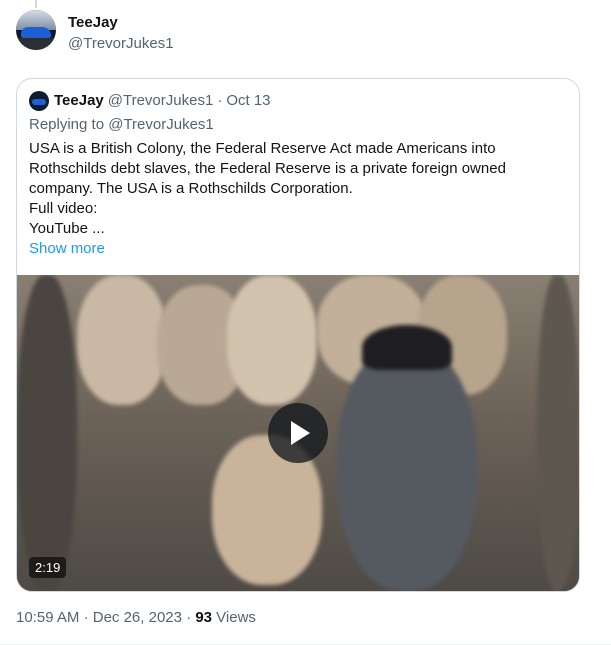  What do you see at coordinates (67, 124) in the screenshot?
I see `replying-to-label: Replying to` at bounding box center [67, 124].